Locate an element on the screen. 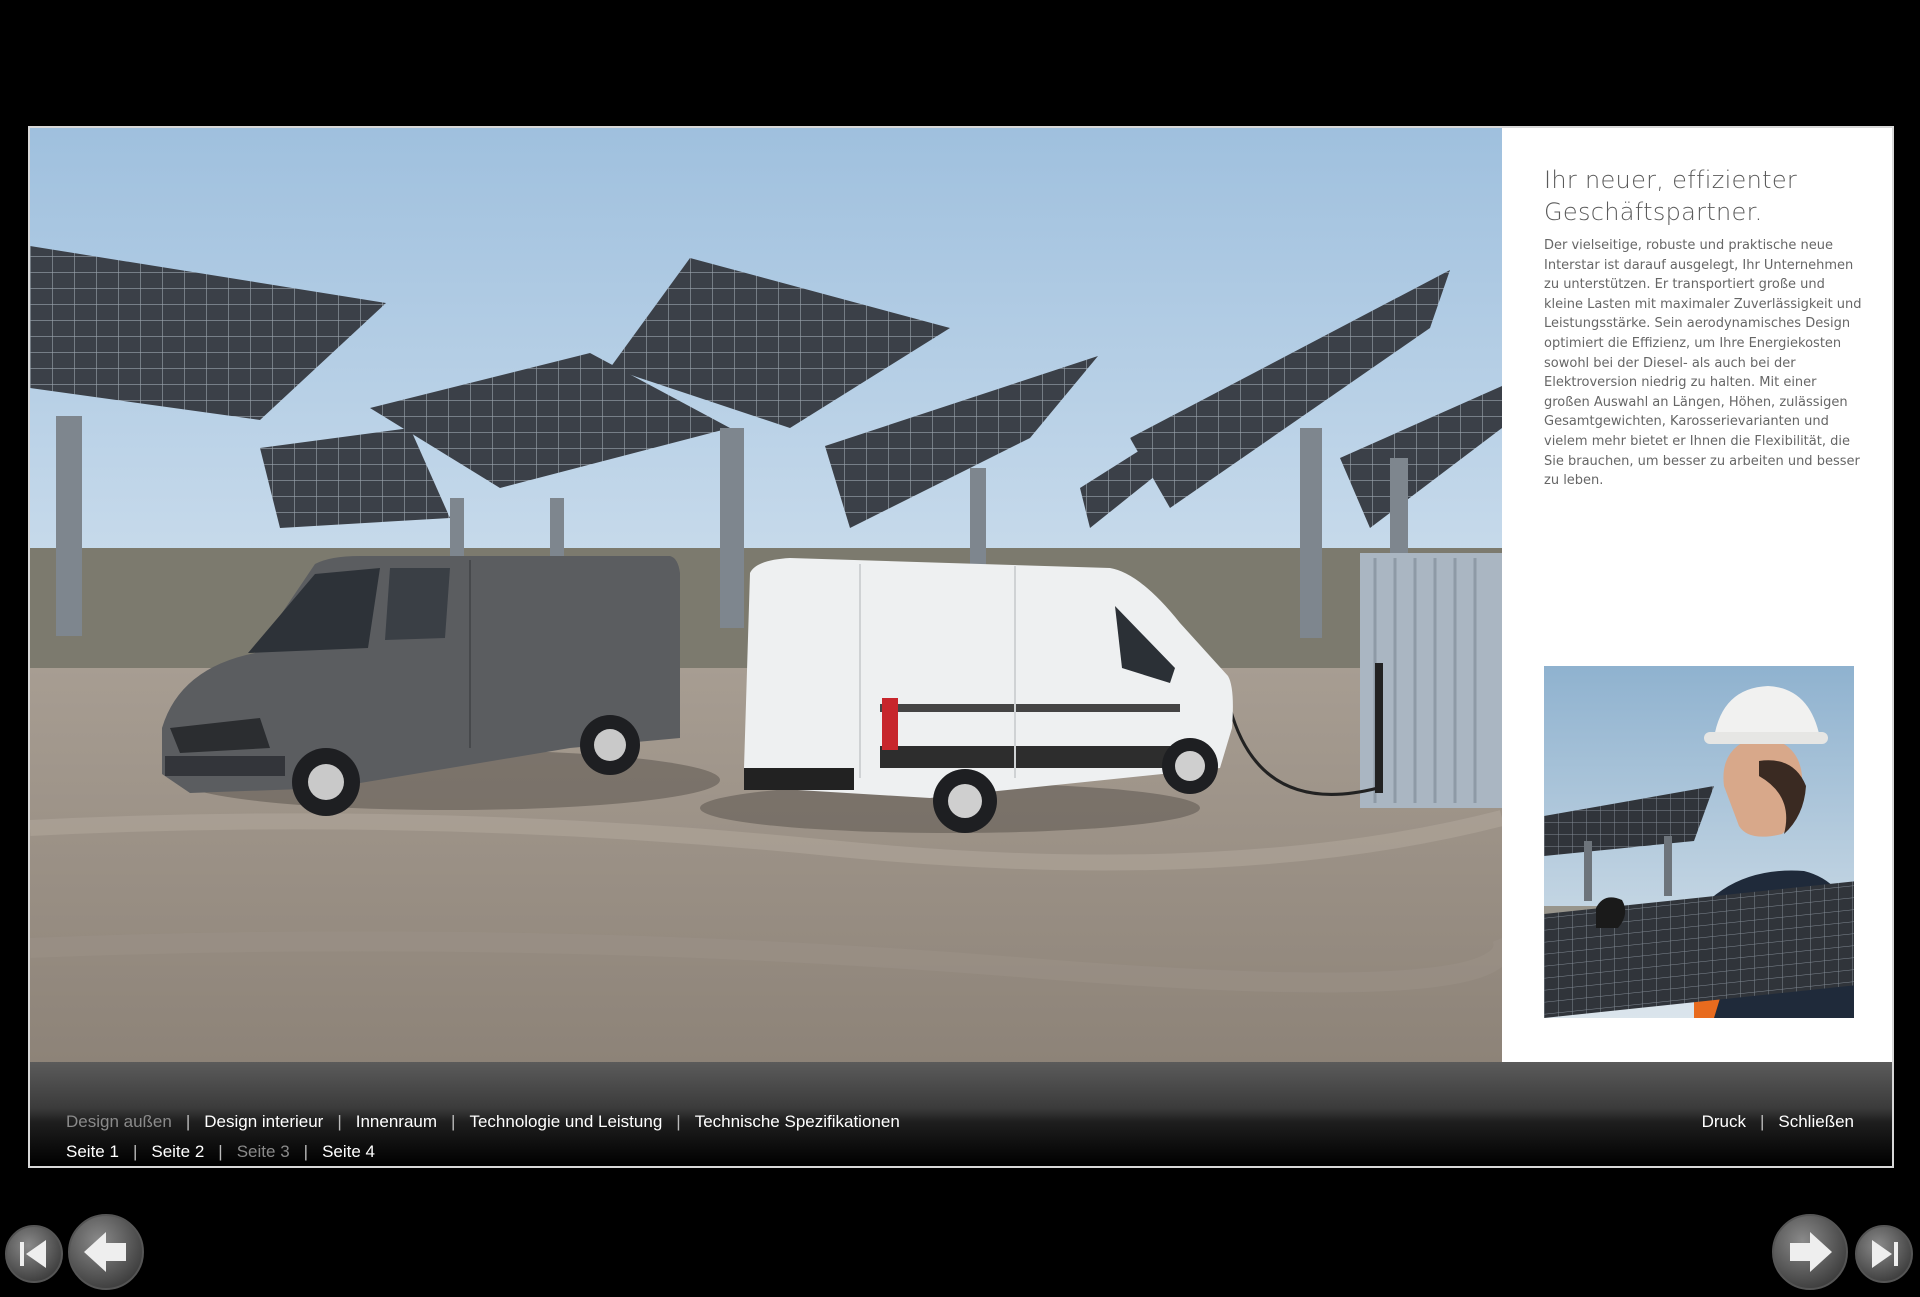 Image resolution: width=1920 pixels, height=1297 pixels. nav-design-aussen: Design außen is located at coordinates (119, 1122).